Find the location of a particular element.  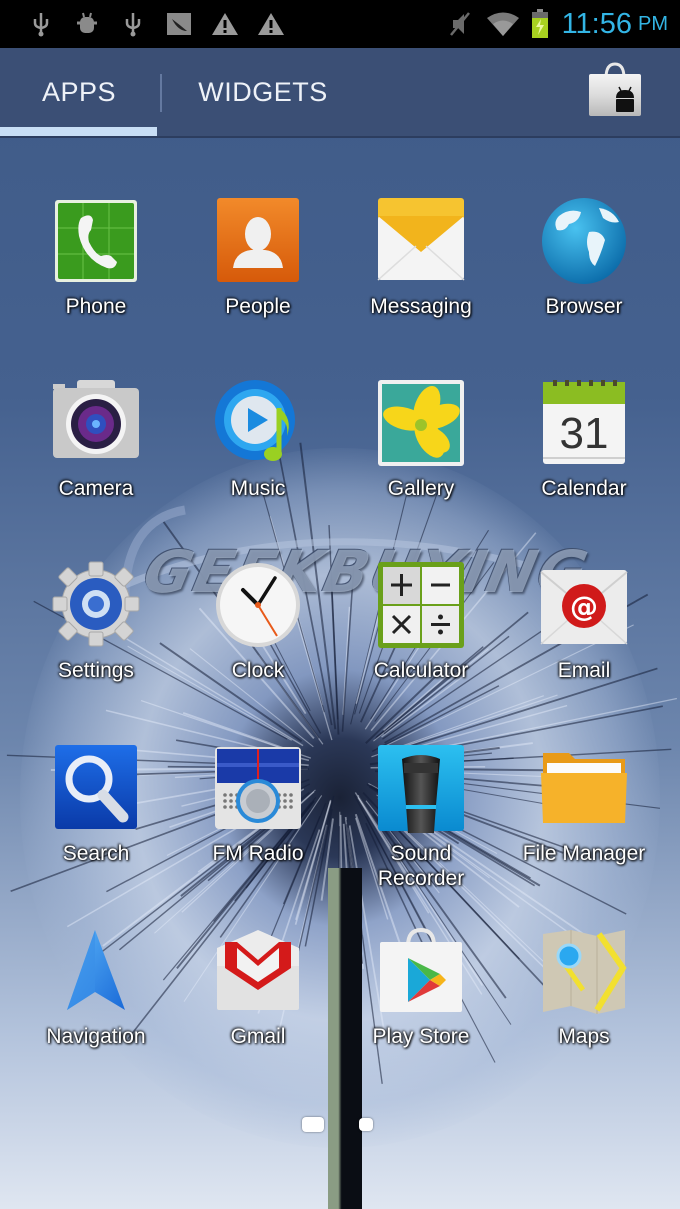

app-label: Browser is located at coordinates (584, 306).